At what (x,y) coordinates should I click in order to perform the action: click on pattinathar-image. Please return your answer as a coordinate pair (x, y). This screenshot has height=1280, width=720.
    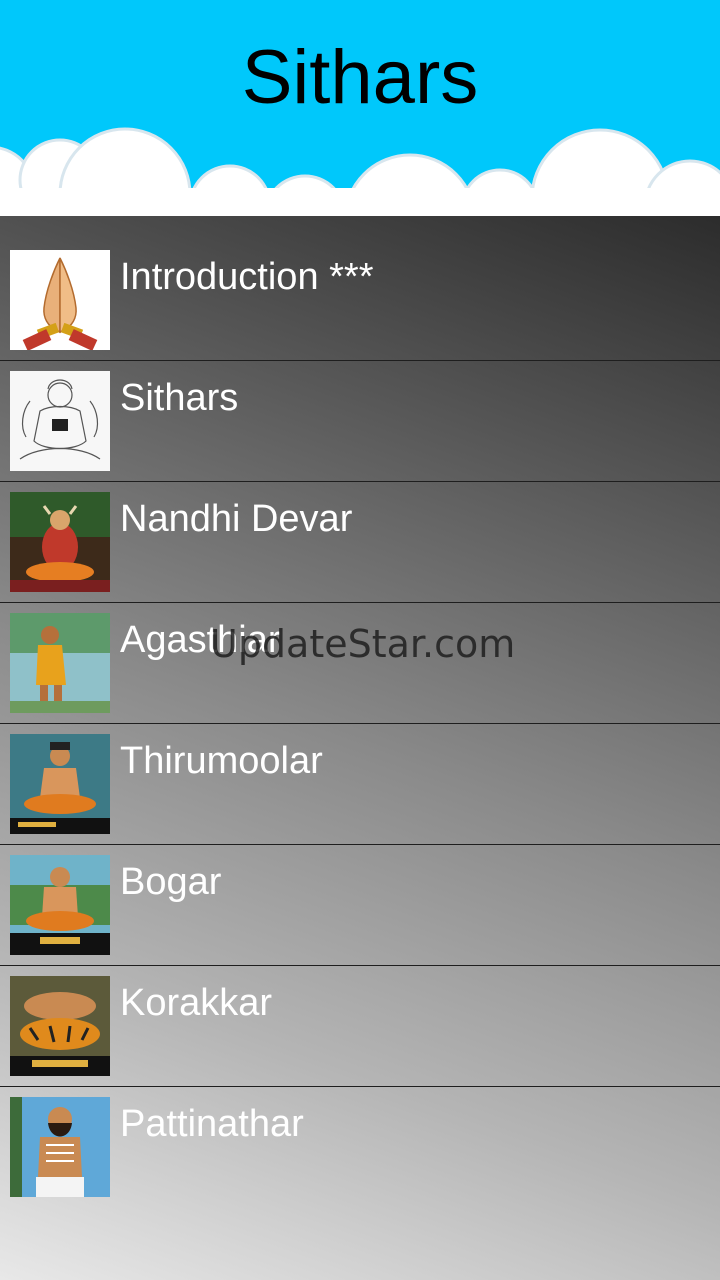
    Looking at the image, I should click on (60, 1147).